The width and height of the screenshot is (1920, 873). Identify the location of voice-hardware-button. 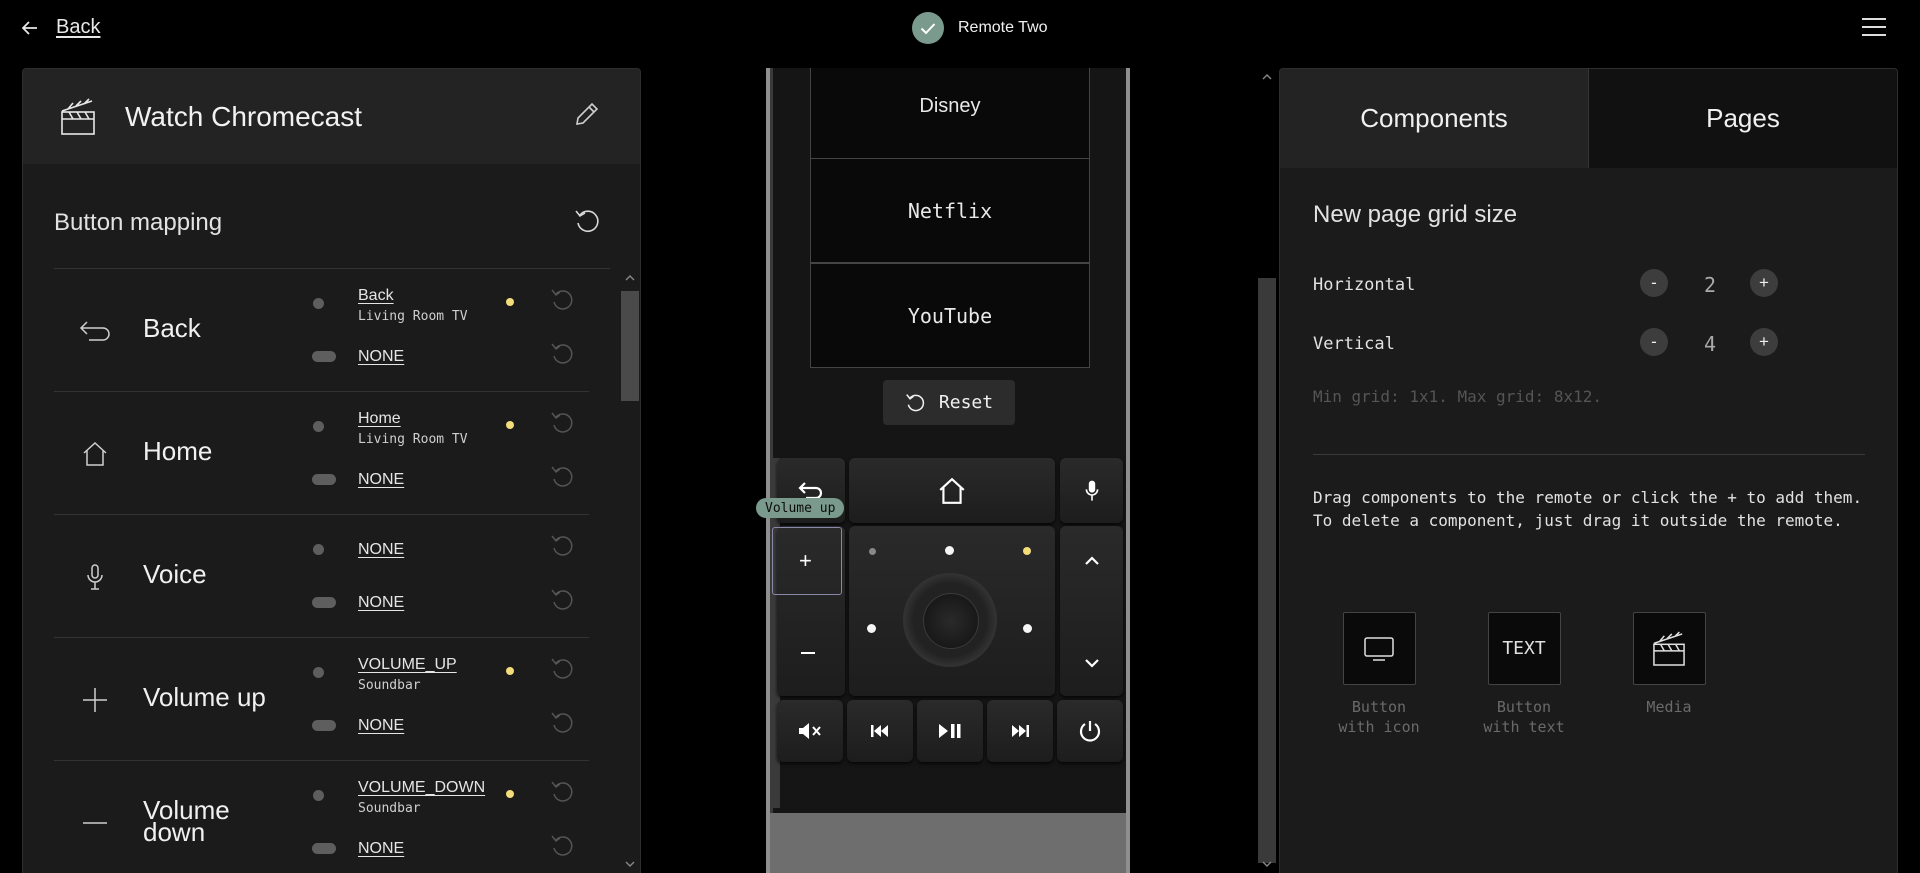
(1091, 490).